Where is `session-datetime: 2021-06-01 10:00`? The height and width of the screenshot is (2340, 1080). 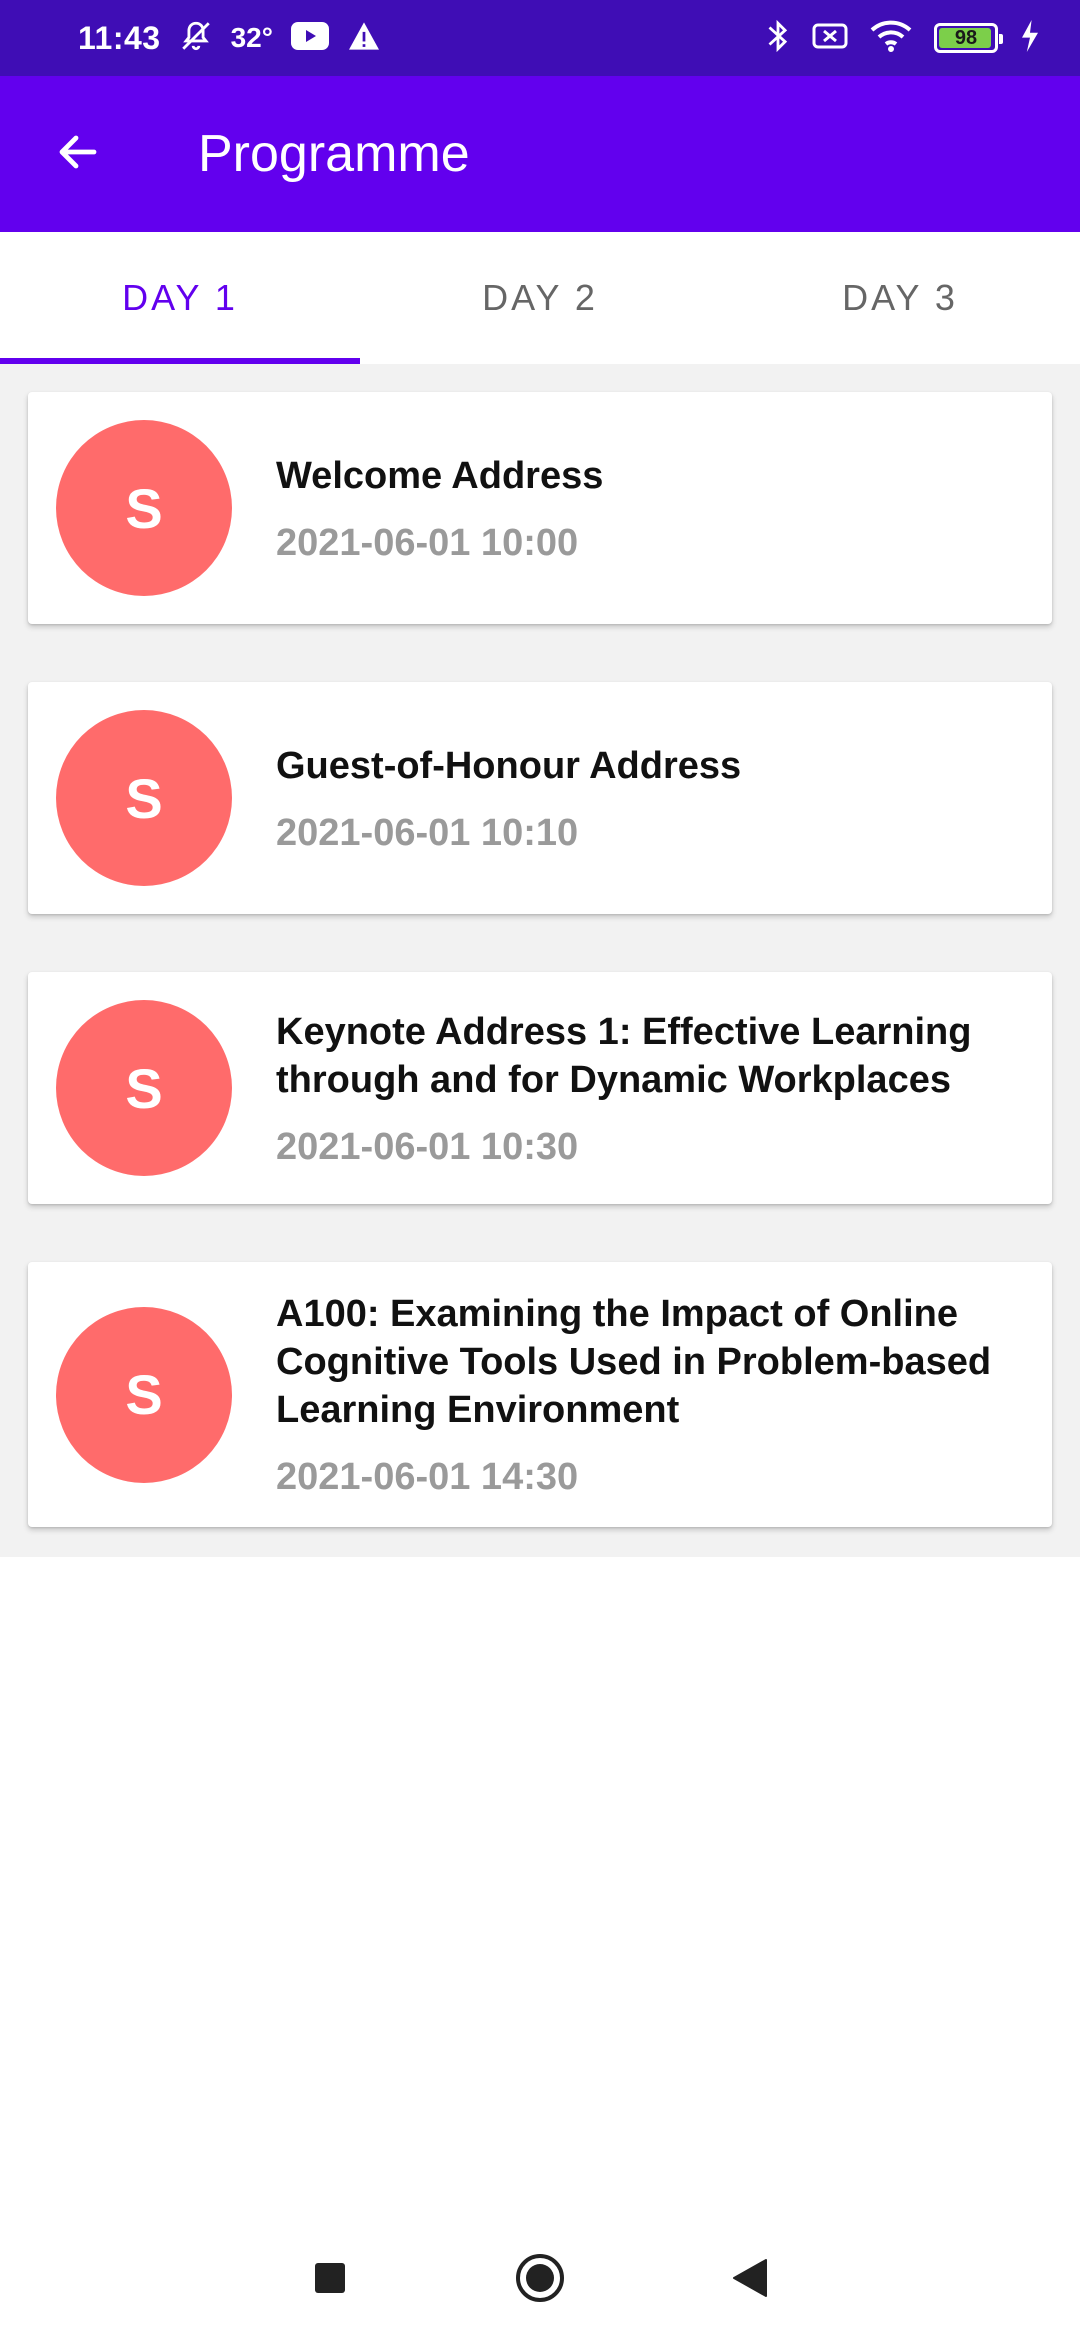
session-datetime: 2021-06-01 10:00 is located at coordinates (427, 542).